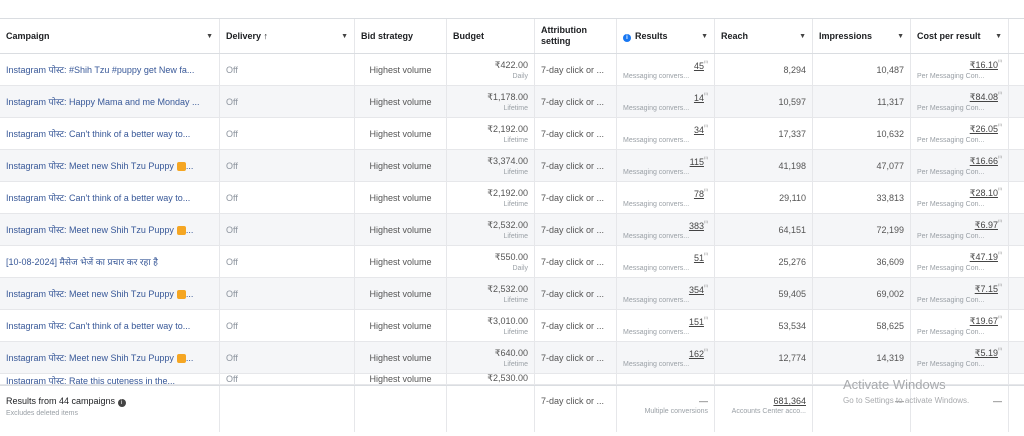  Describe the element at coordinates (491, 357) in the screenshot. I see `budget-cell: ₹640.00 Lifetime` at that location.